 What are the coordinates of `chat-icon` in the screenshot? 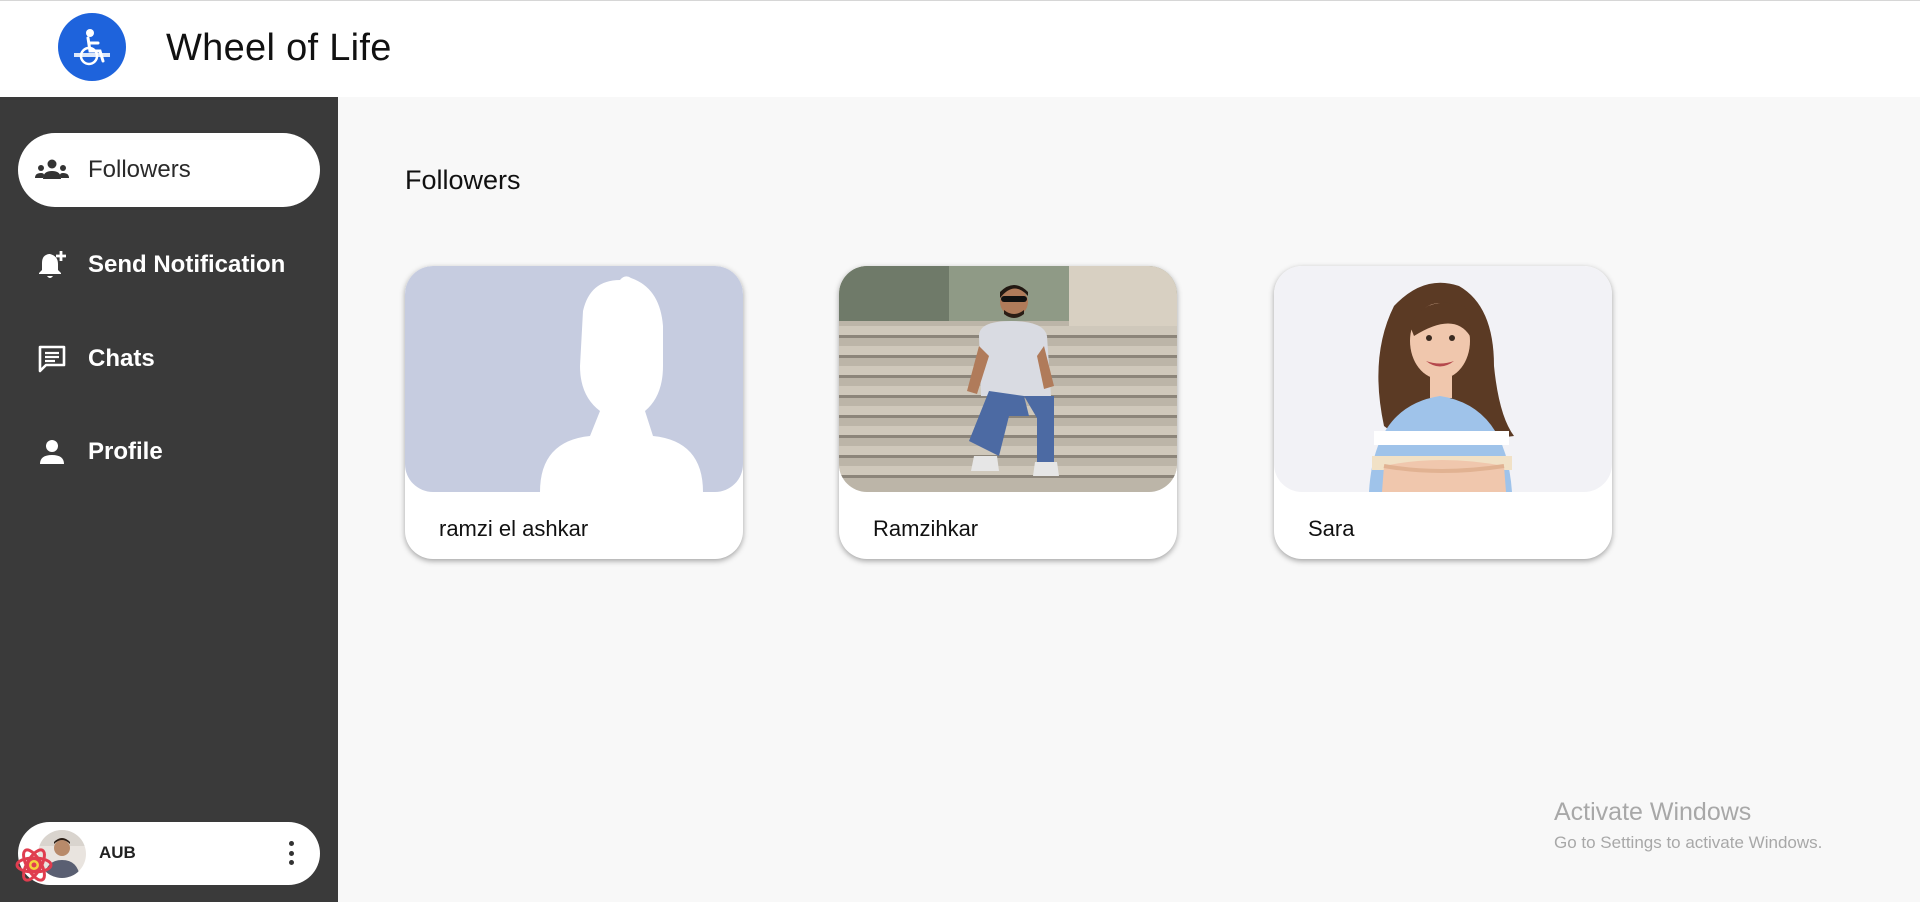 It's located at (52, 359).